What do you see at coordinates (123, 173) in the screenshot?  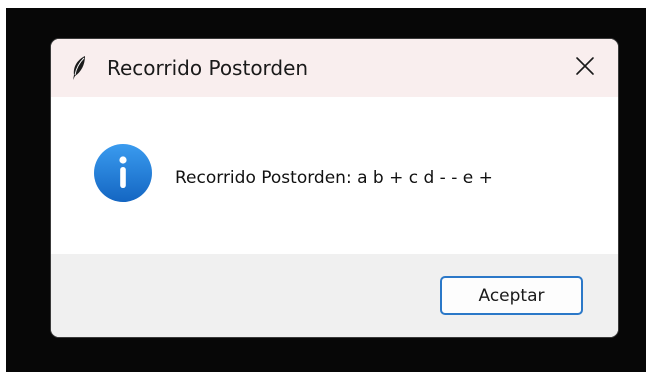 I see `info-icon` at bounding box center [123, 173].